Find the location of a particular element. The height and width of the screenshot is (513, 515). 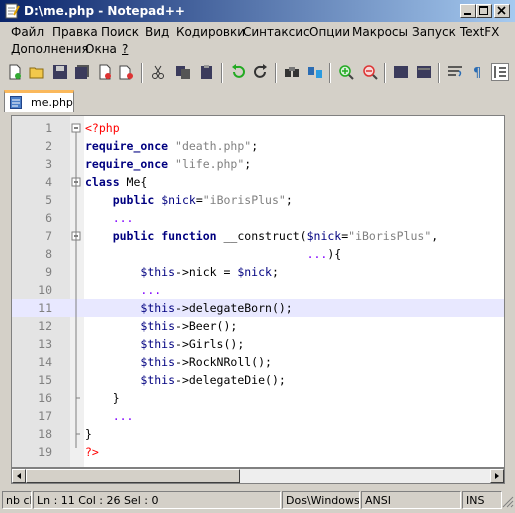

menu-textfx: TextFX is located at coordinates (479, 32).